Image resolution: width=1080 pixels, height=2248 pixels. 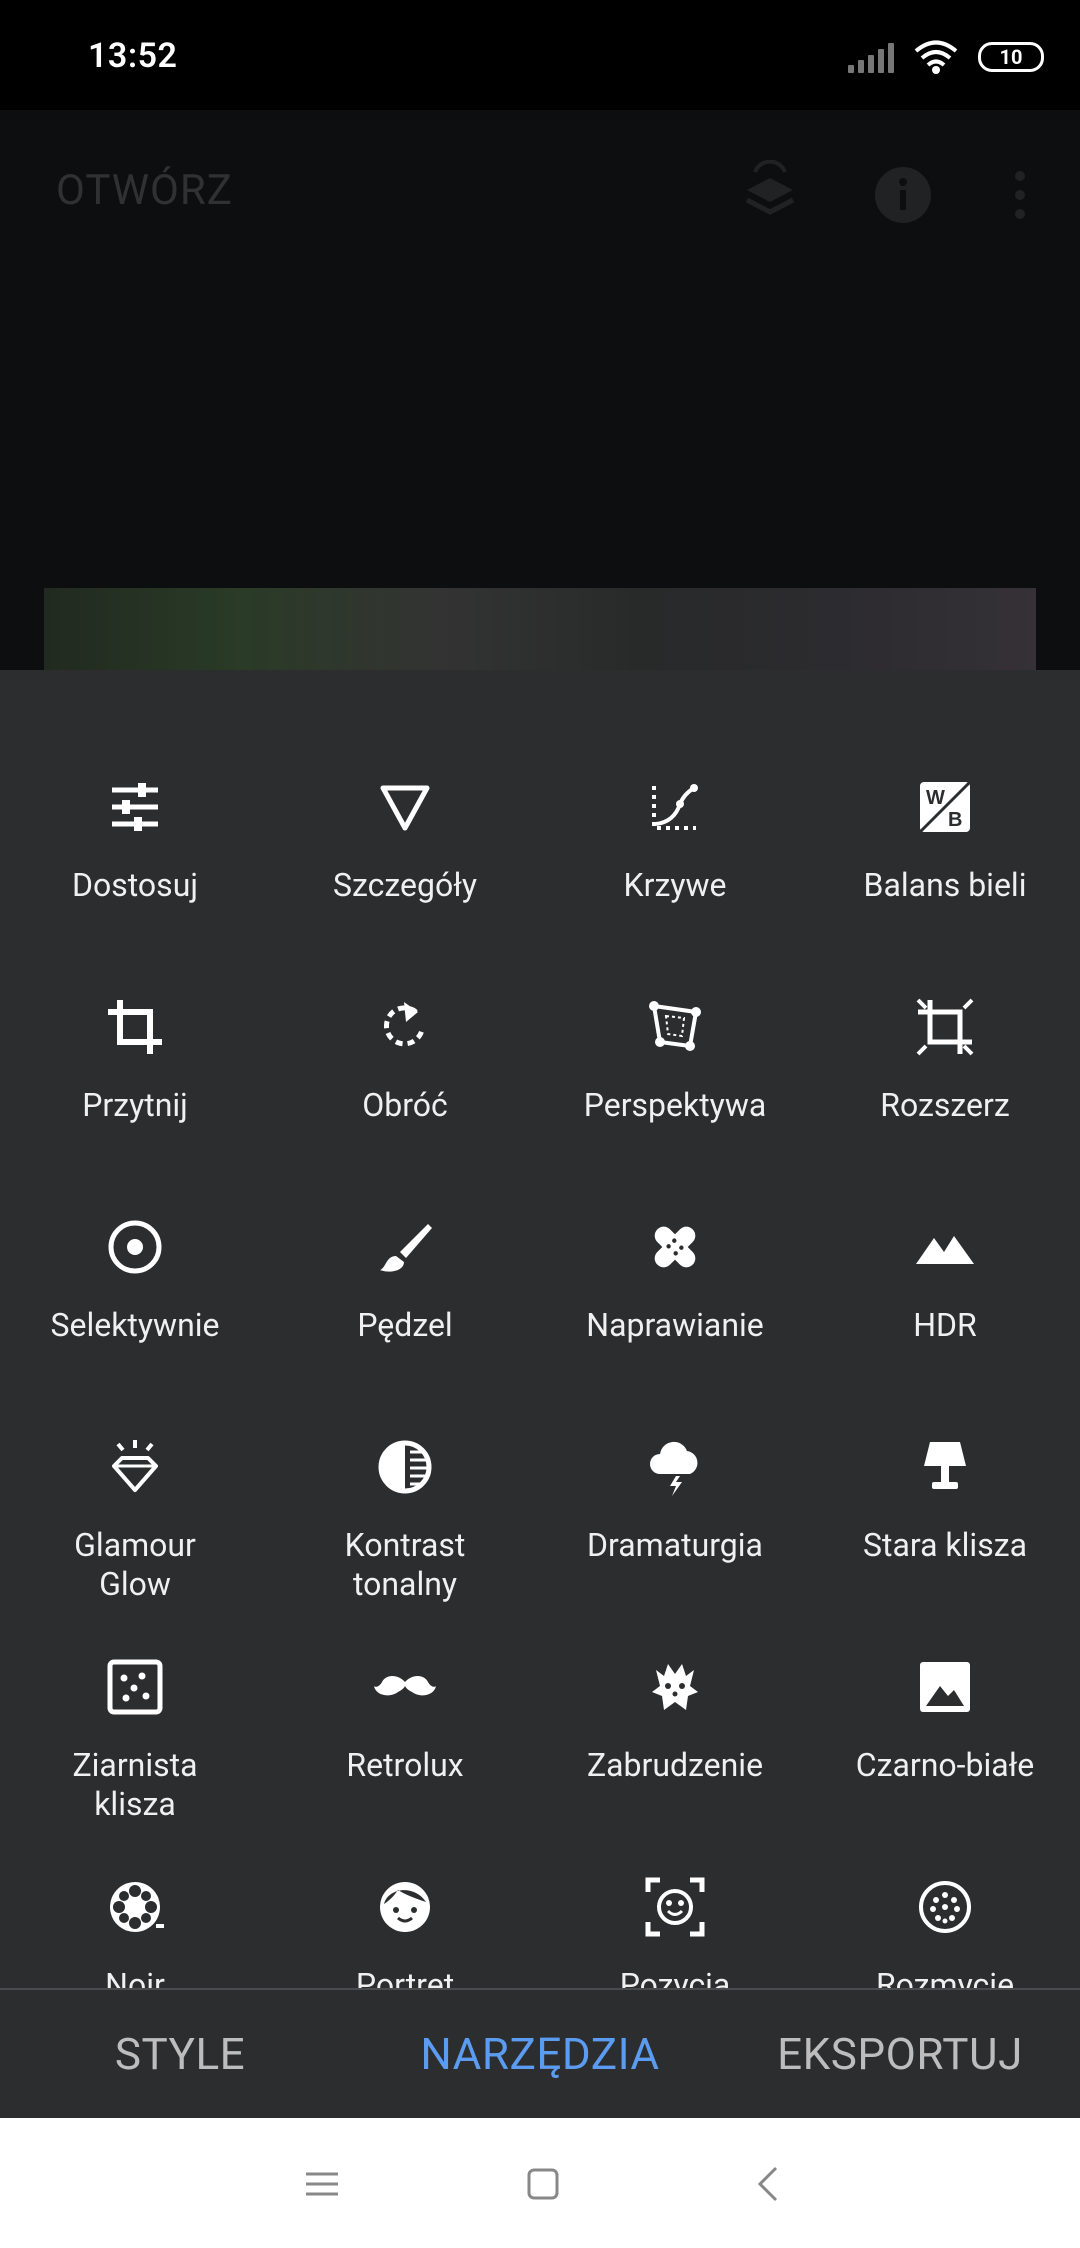 What do you see at coordinates (405, 1687) in the screenshot?
I see `mustache-icon` at bounding box center [405, 1687].